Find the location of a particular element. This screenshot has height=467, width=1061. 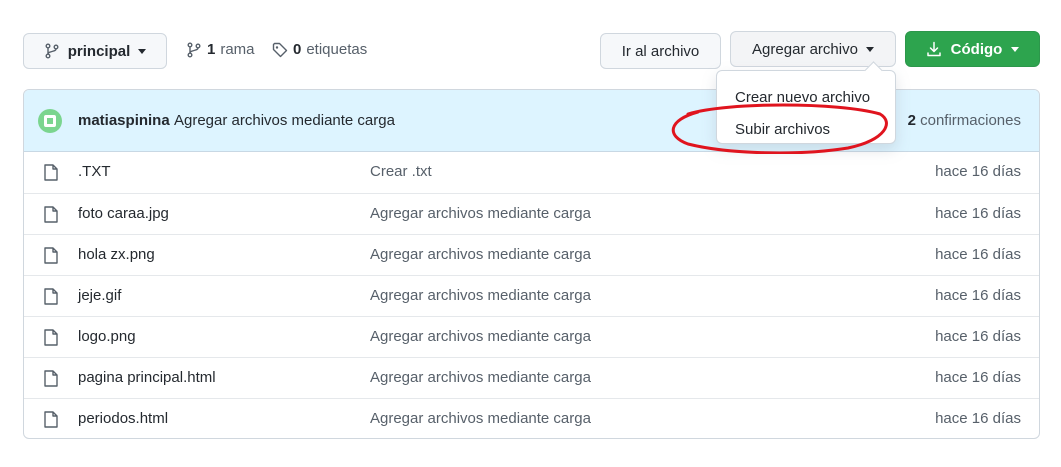

table-row: .TXT Crear .txt hace 16 días is located at coordinates (531, 172).